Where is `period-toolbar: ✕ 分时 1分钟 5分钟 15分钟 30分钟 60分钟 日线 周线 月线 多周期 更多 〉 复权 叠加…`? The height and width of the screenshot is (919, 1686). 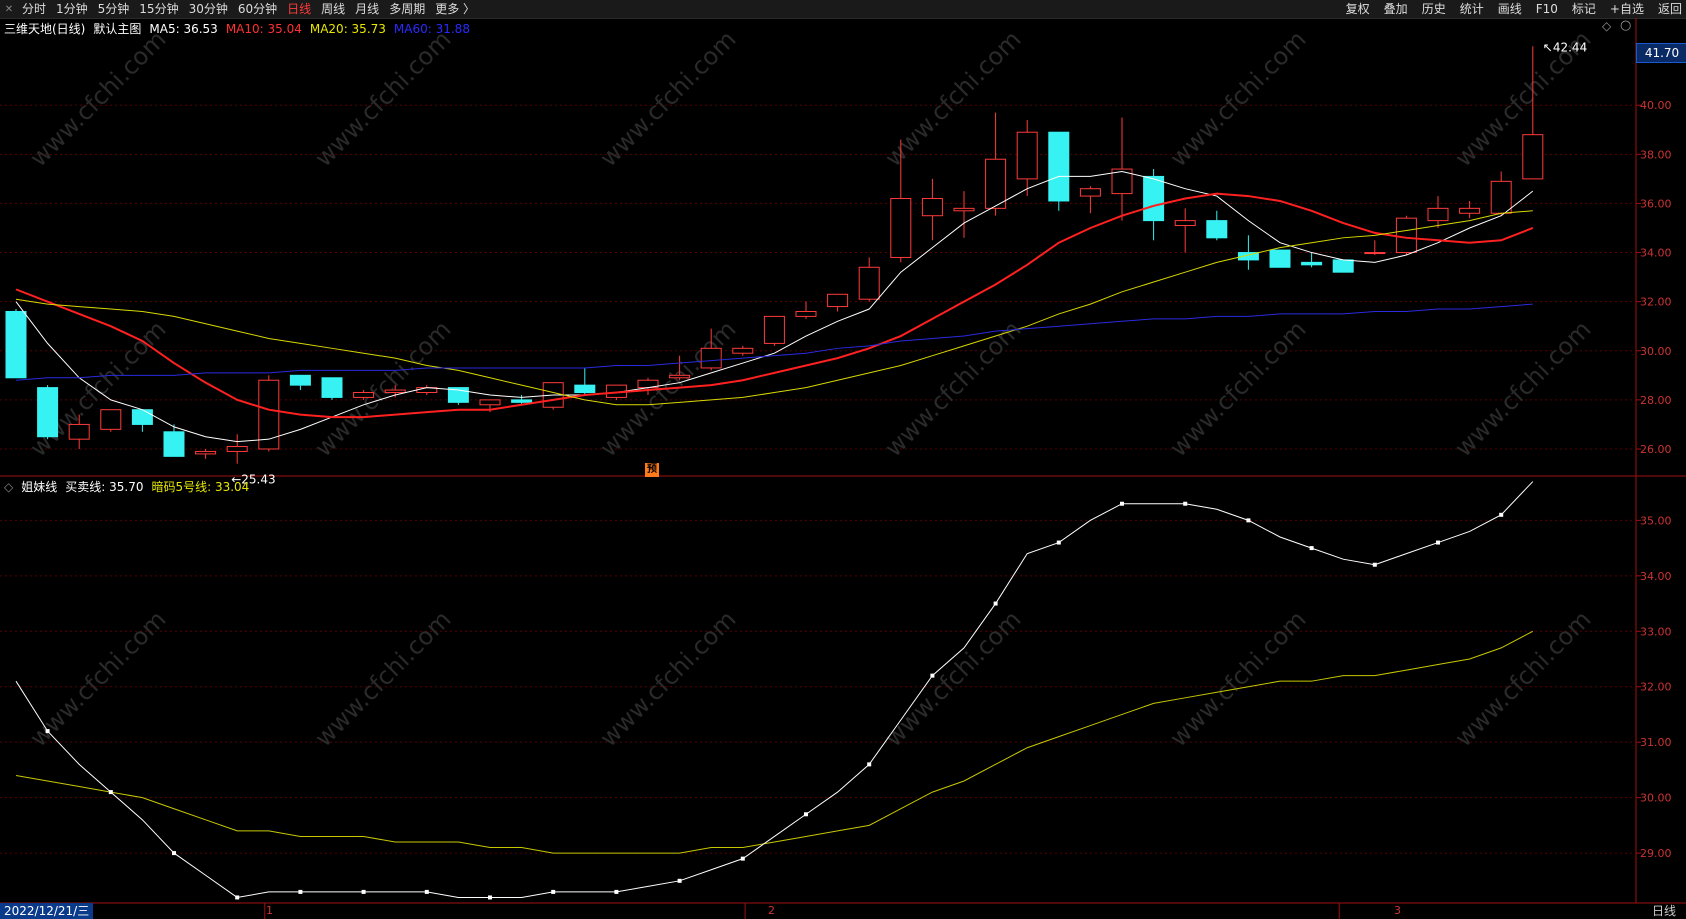 period-toolbar: ✕ 分时 1分钟 5分钟 15分钟 30分钟 60分钟 日线 周线 月线 多周期 更多 〉 复权 叠加… is located at coordinates (843, 9).